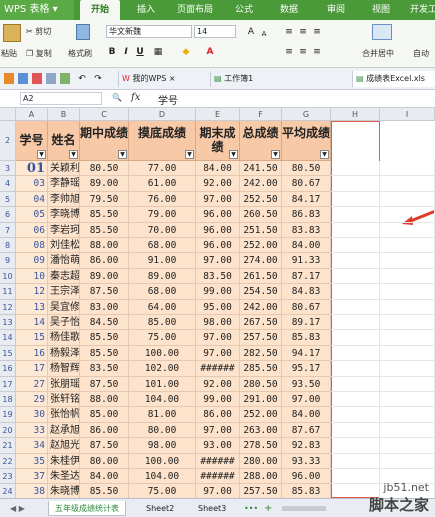 Image resolution: width=435 pixels, height=517 pixels. I want to click on table-cell: 83.50, so click(104, 369).